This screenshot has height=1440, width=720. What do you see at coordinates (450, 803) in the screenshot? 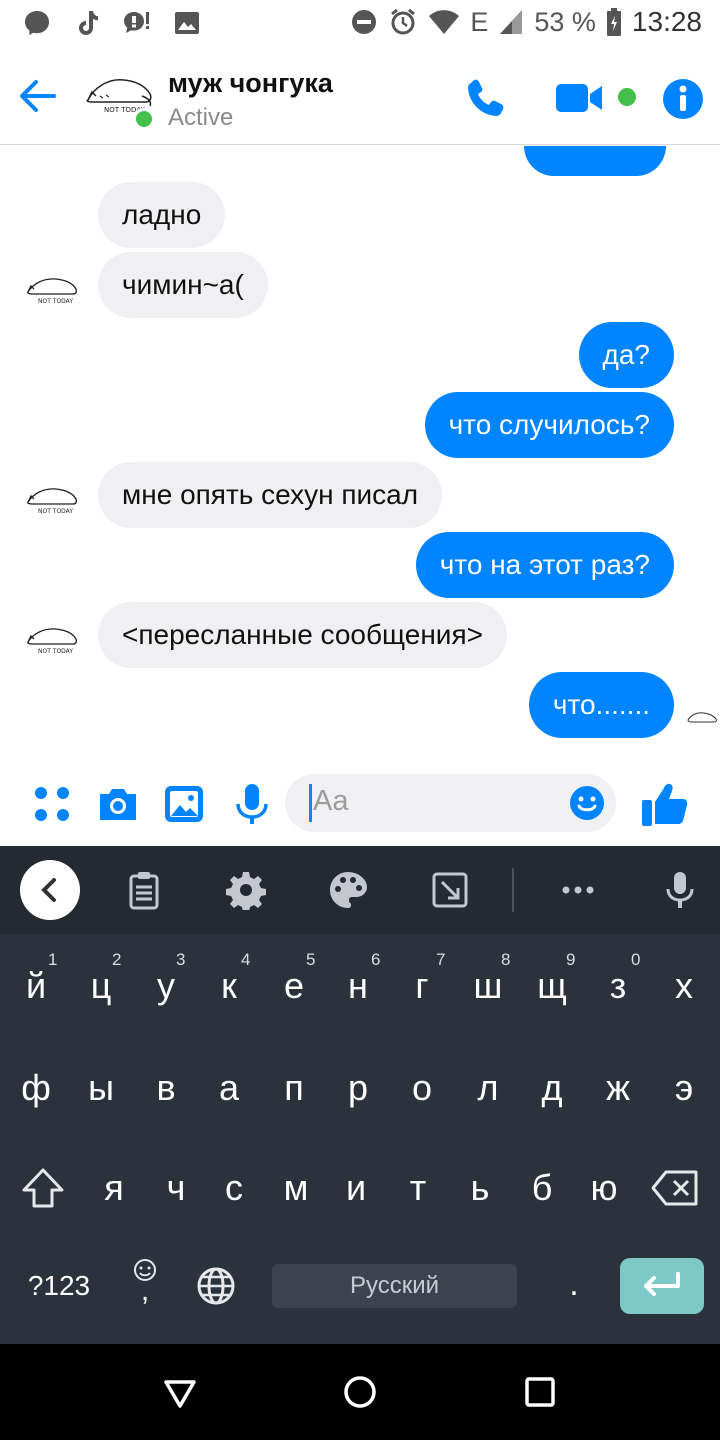
I see `message-input: Aa` at bounding box center [450, 803].